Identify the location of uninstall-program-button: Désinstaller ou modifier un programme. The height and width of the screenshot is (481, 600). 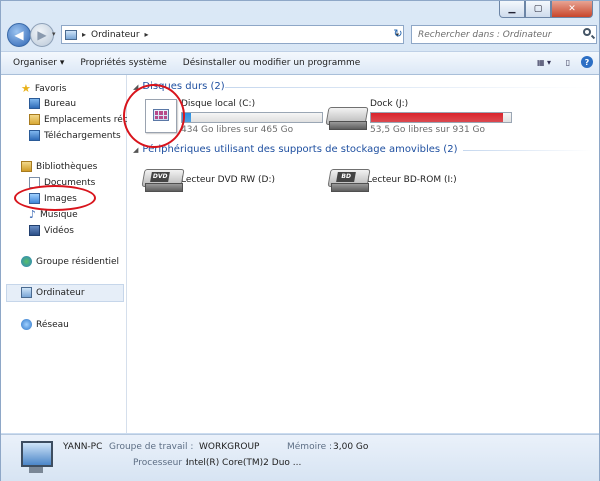
(272, 63).